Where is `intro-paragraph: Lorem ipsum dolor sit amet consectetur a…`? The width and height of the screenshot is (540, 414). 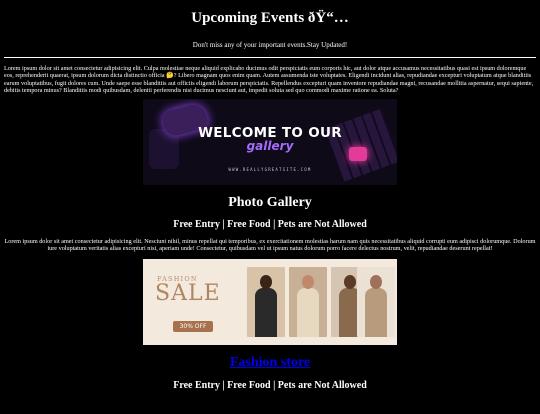
intro-paragraph: Lorem ipsum dolor sit amet consectetur a… is located at coordinates (269, 80).